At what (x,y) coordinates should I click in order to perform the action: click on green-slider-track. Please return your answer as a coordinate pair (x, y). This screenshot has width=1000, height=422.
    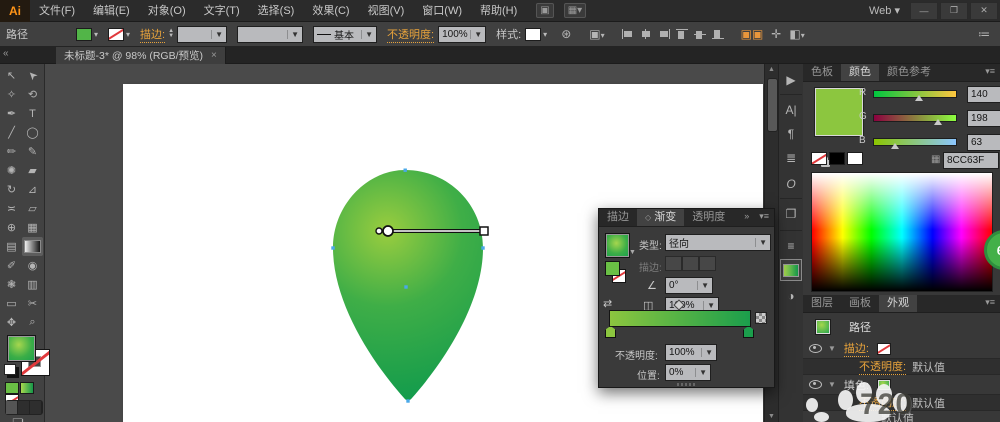
    Looking at the image, I should click on (915, 118).